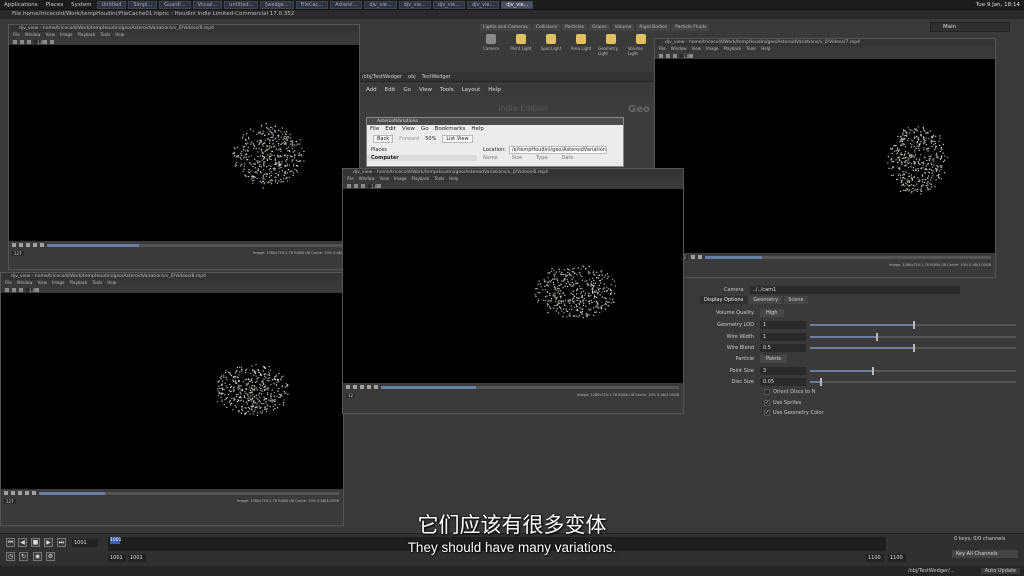 Image resolution: width=1024 pixels, height=576 pixels. Describe the element at coordinates (81, 5) in the screenshot. I see `system-menu: System` at that location.